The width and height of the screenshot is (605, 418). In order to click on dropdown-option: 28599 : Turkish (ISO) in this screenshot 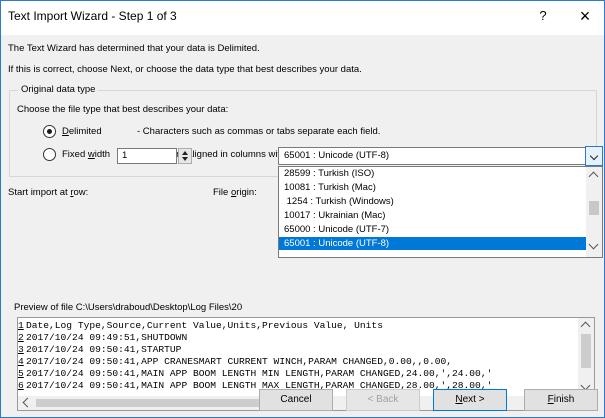, I will do `click(432, 173)`.